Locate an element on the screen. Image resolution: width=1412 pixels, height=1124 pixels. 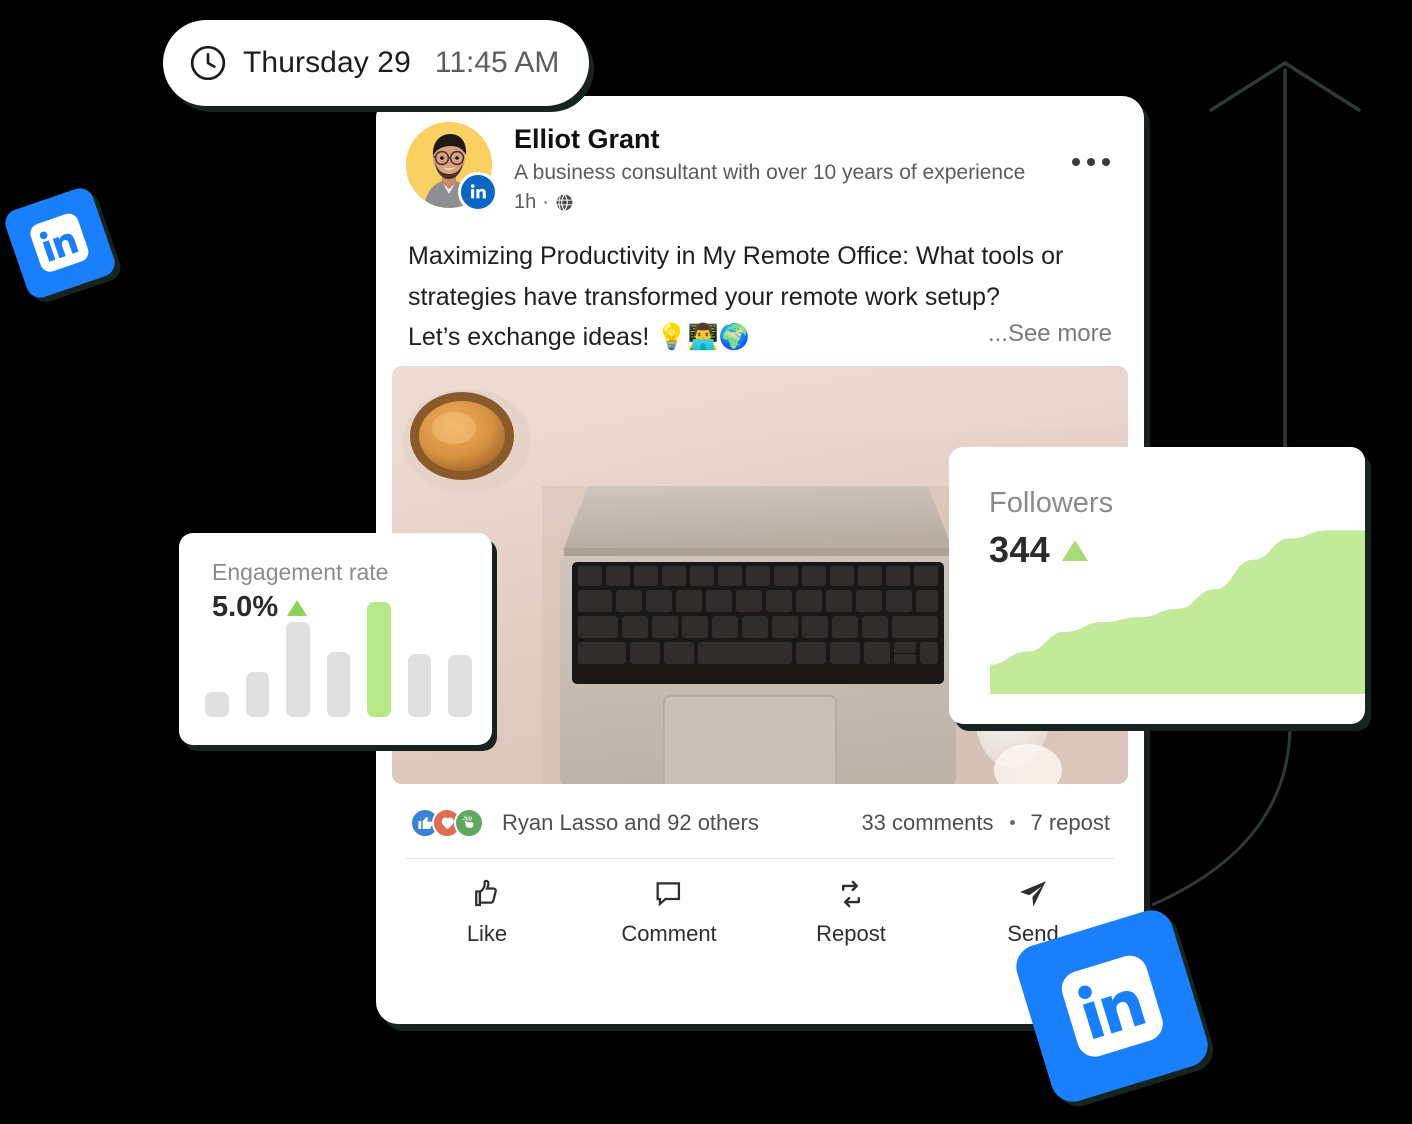
repost-button-label: Repost is located at coordinates (851, 933).